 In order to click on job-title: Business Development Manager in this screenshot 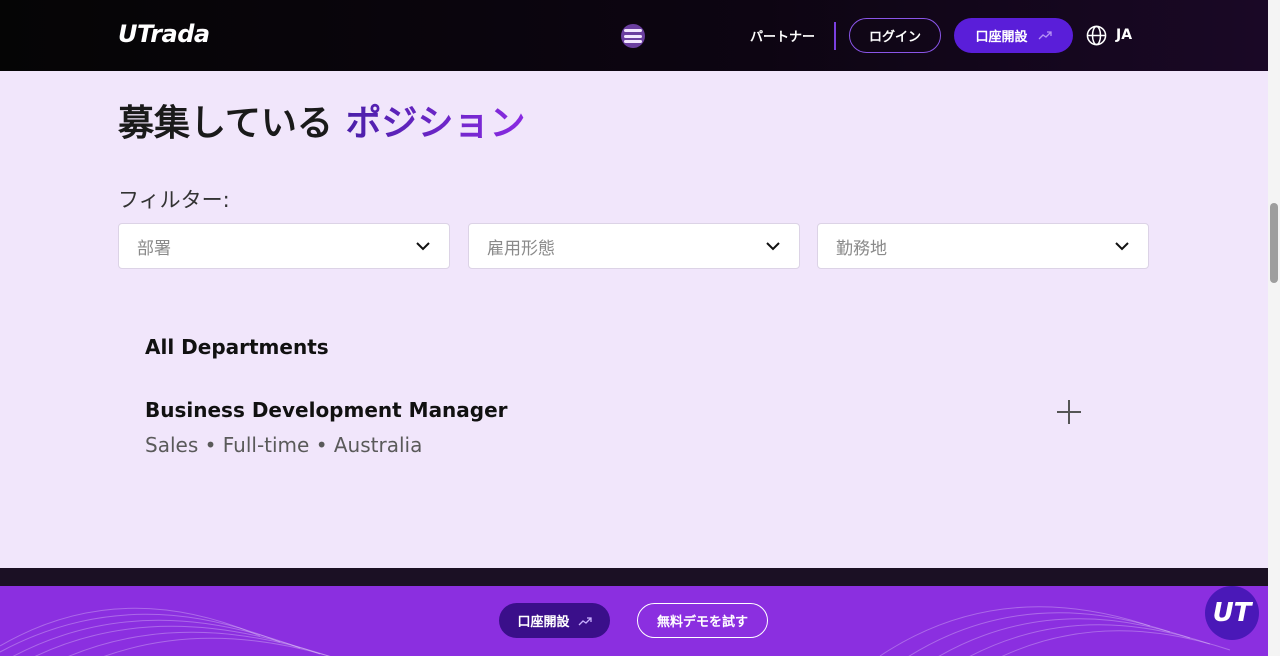, I will do `click(326, 410)`.